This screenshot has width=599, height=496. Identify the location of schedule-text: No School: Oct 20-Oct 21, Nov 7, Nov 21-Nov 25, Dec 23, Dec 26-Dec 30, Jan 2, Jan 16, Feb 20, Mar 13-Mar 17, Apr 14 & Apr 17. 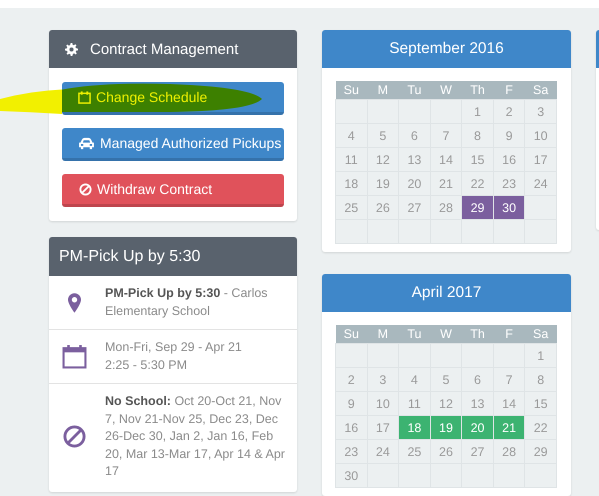
(195, 436).